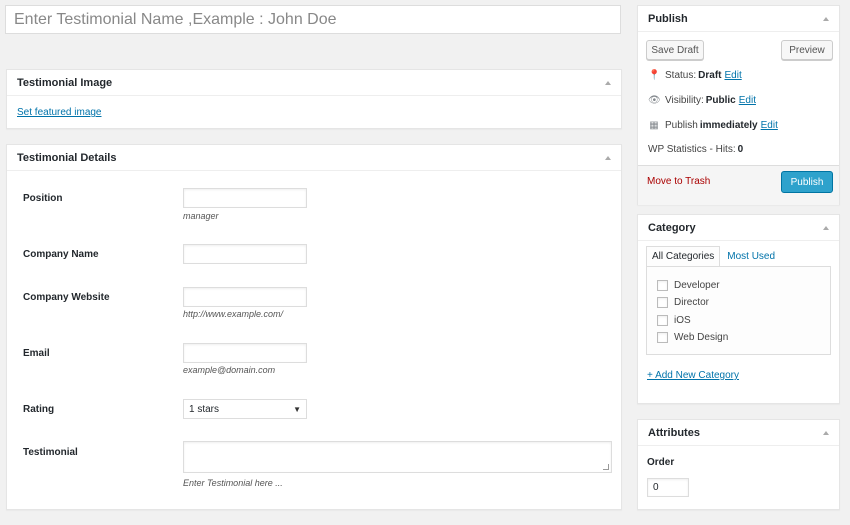 The width and height of the screenshot is (850, 525). I want to click on visibility-label: Visibility:, so click(684, 100).